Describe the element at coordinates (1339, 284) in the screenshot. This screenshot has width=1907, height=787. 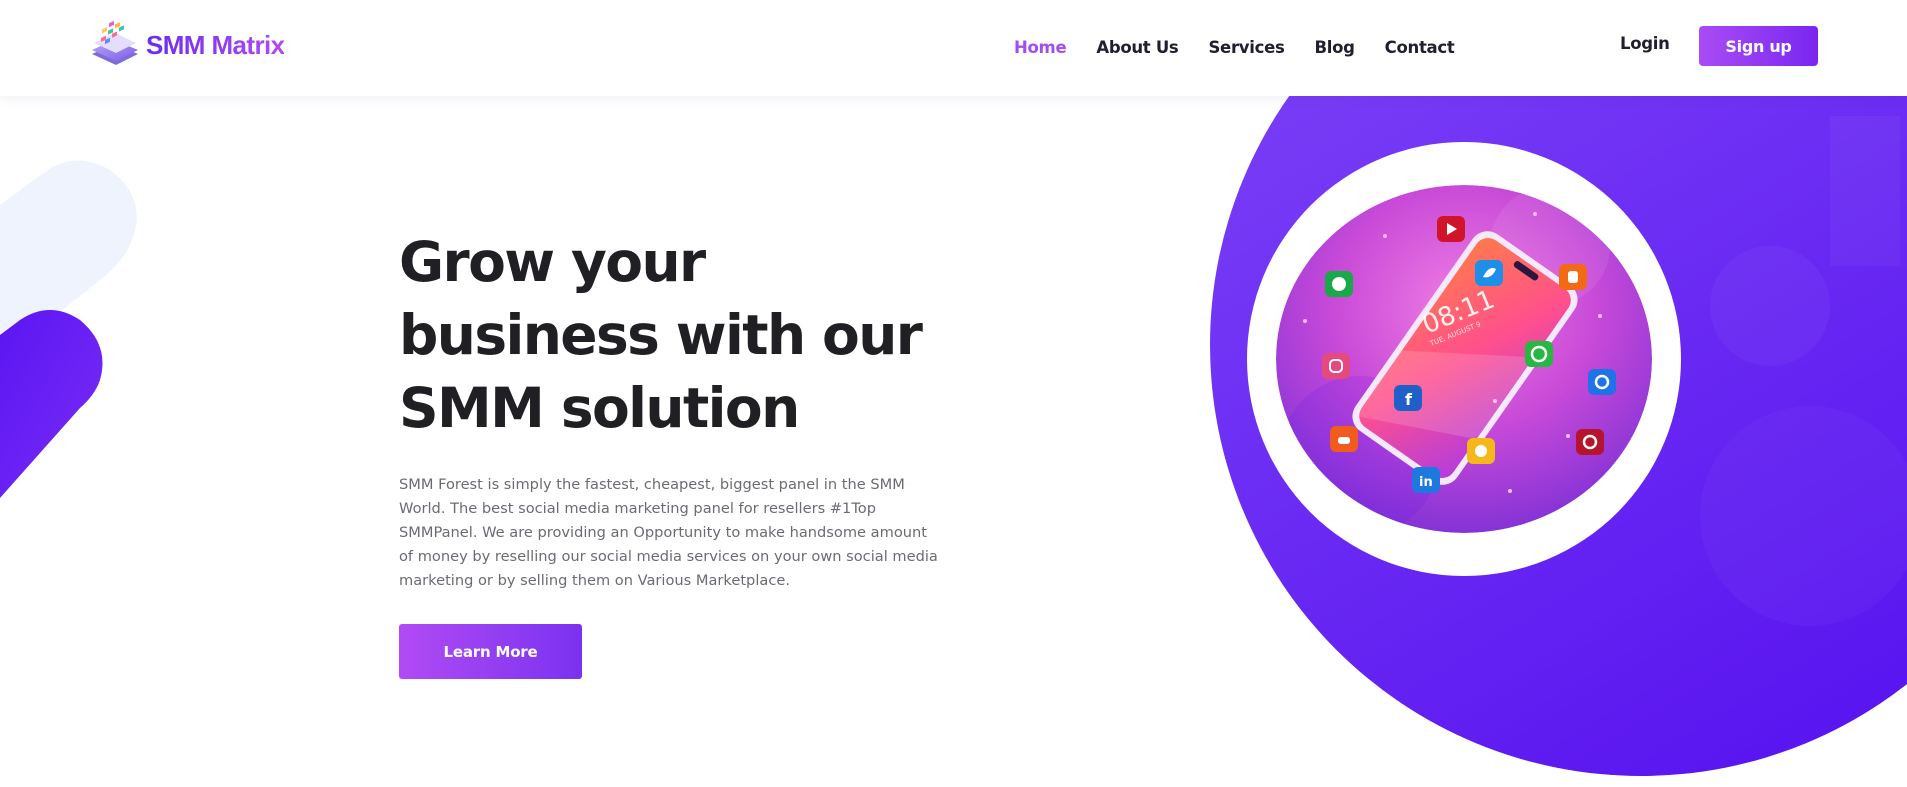
I see `spotify-icon` at that location.